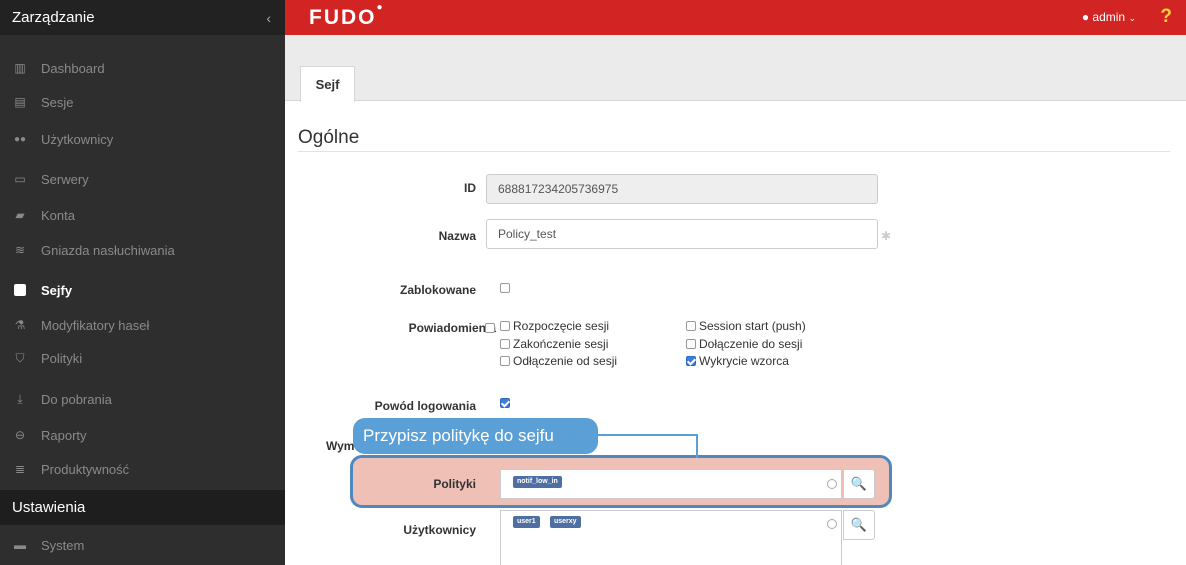 The image size is (1186, 565). I want to click on callout-connector, so click(648, 446).